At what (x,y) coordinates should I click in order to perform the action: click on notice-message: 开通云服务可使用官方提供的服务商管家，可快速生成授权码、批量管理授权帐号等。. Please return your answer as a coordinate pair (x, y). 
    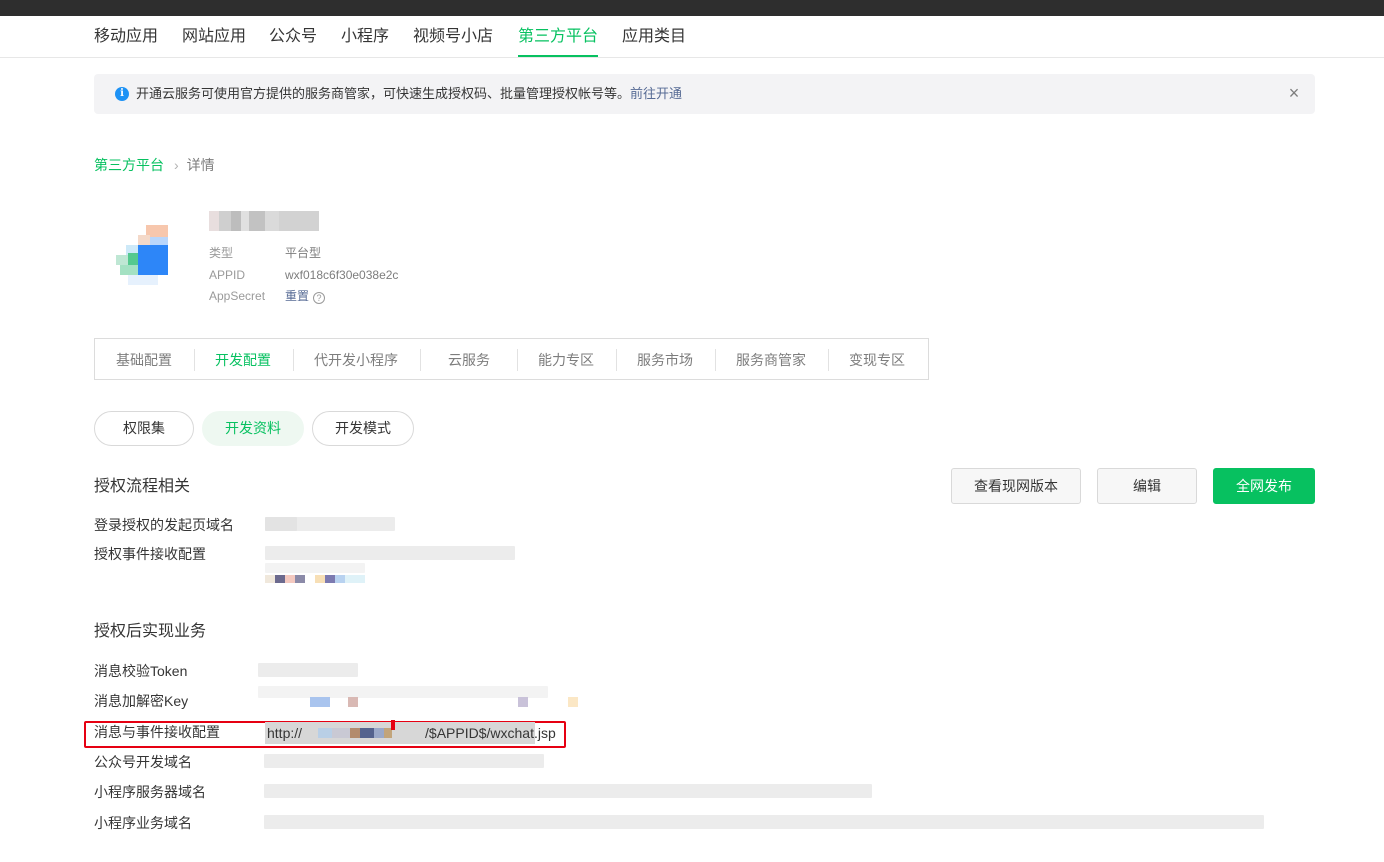
    Looking at the image, I should click on (383, 93).